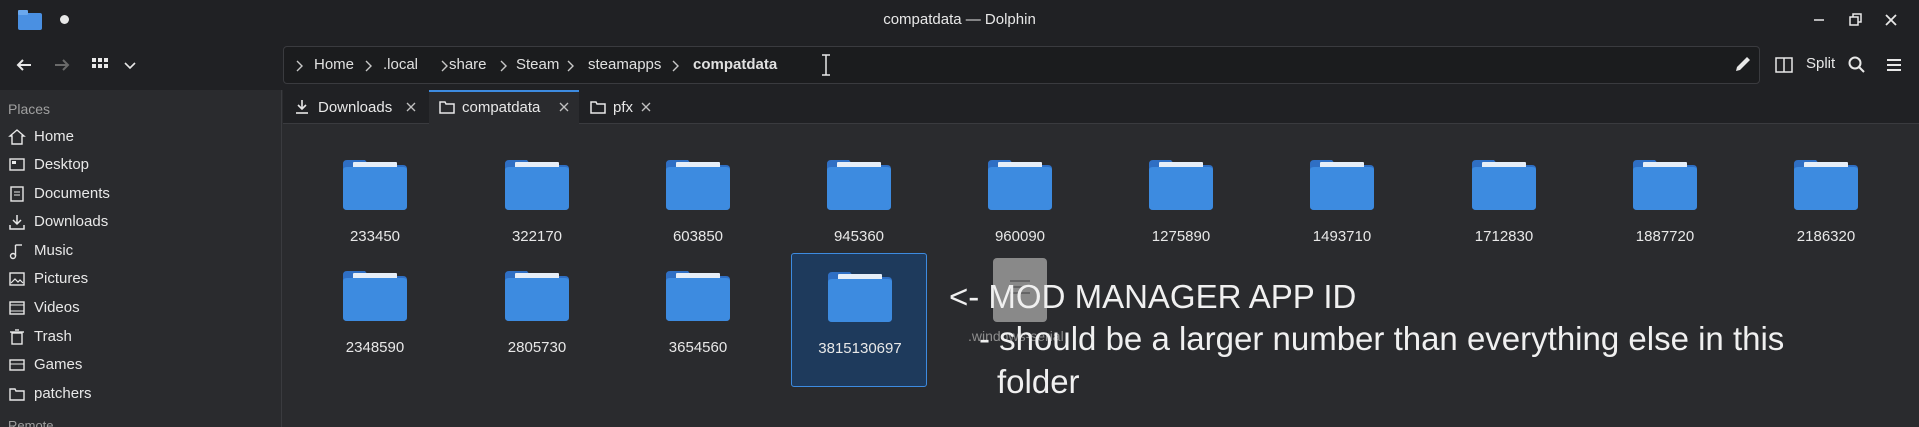 The height and width of the screenshot is (427, 1919). I want to click on forward-button, so click(62, 65).